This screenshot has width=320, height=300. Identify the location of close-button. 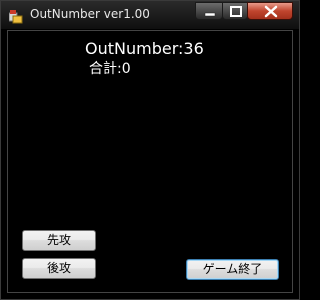
(270, 11).